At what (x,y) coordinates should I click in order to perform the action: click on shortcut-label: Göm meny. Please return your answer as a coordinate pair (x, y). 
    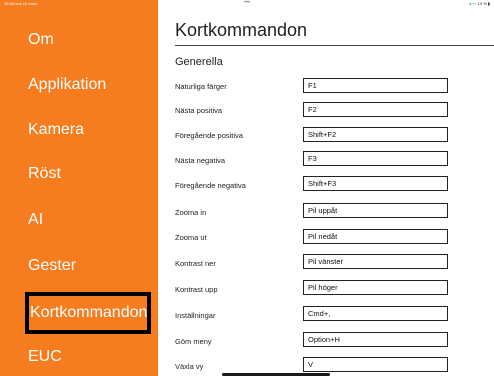
    Looking at the image, I should click on (193, 341).